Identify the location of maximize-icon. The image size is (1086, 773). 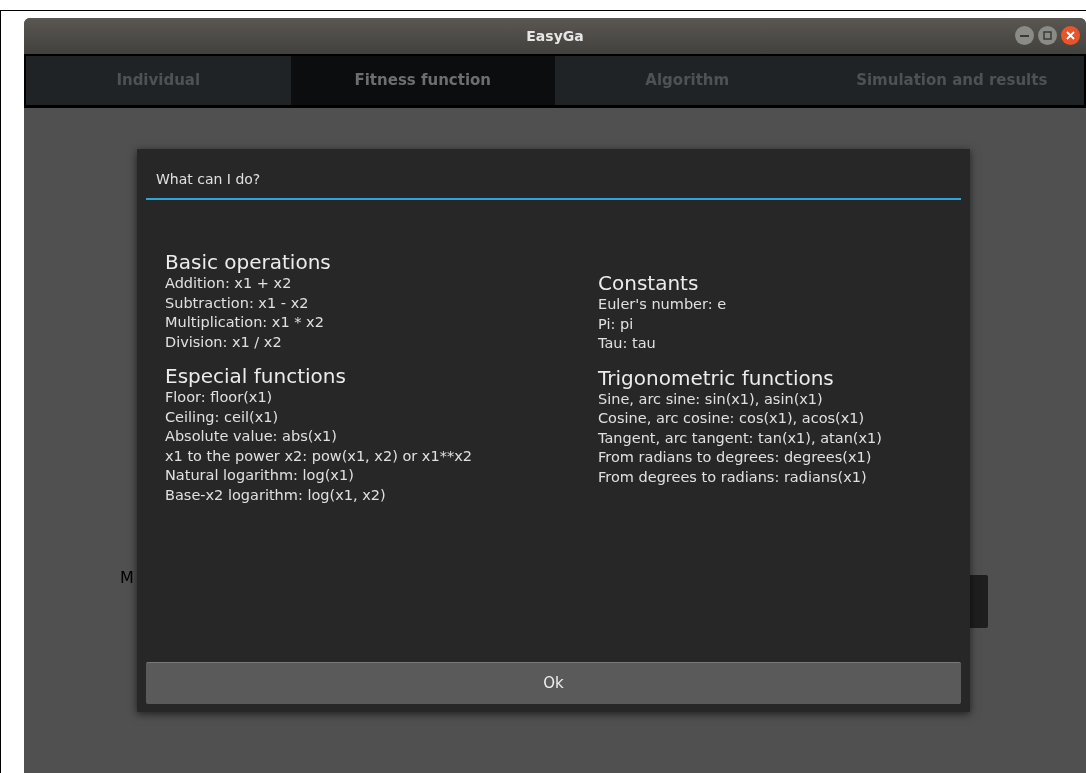
(1047, 35).